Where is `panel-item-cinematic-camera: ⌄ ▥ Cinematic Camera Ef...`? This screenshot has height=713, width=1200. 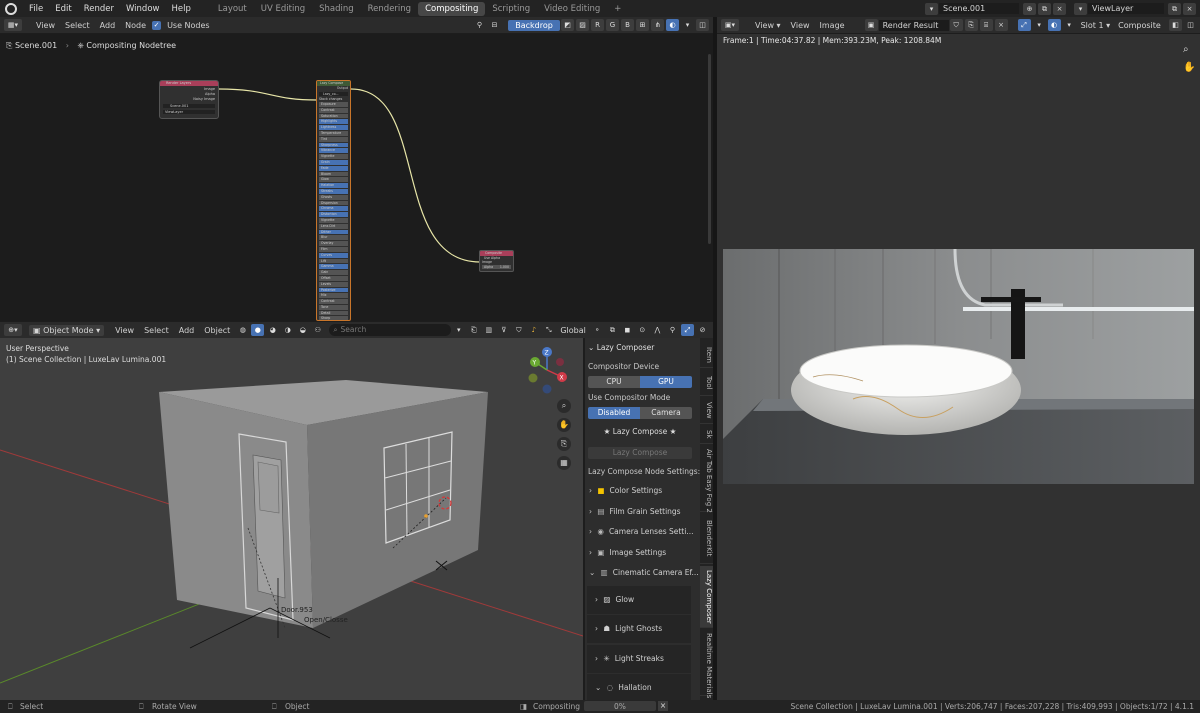
panel-item-cinematic-camera: ⌄ ▥ Cinematic Camera Ef... is located at coordinates (644, 572).